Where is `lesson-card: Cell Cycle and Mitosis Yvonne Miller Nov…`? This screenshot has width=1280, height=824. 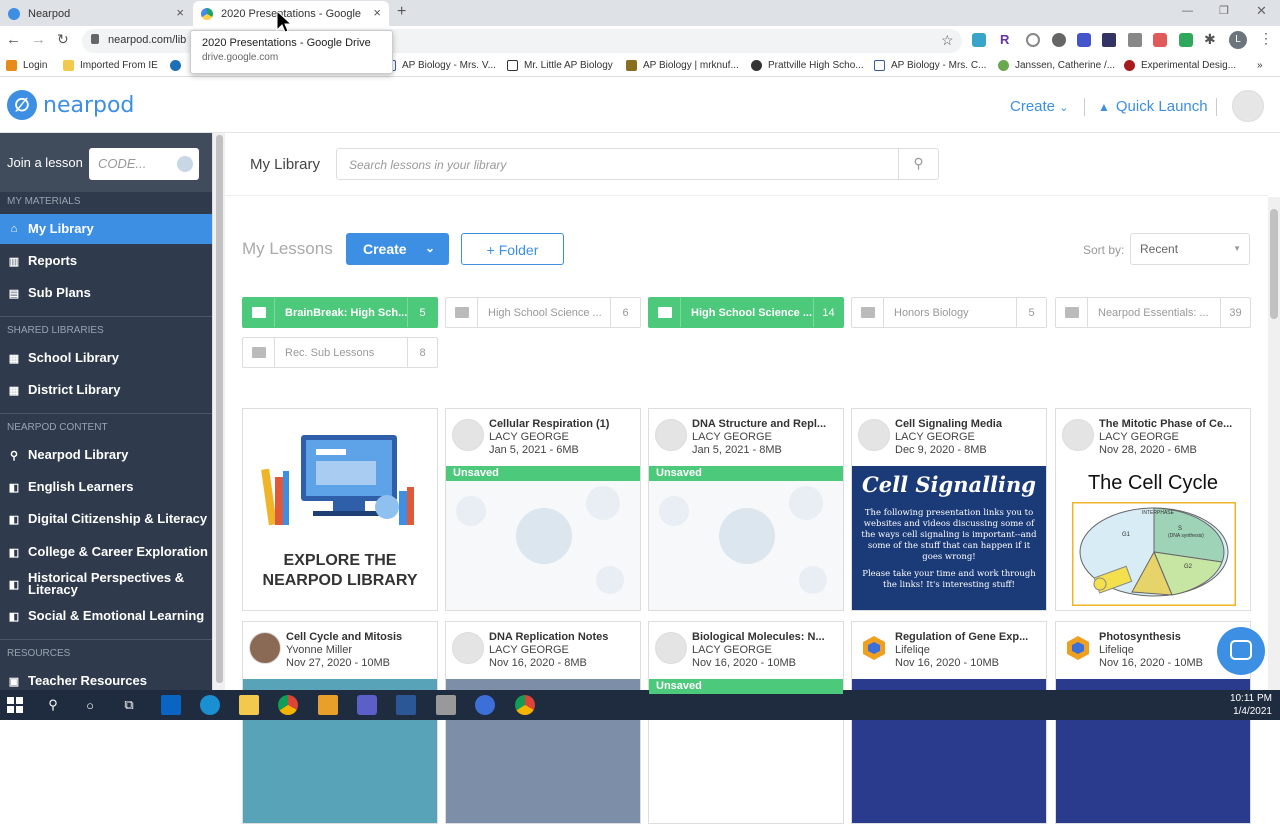 lesson-card: Cell Cycle and Mitosis Yvonne Miller Nov… is located at coordinates (340, 722).